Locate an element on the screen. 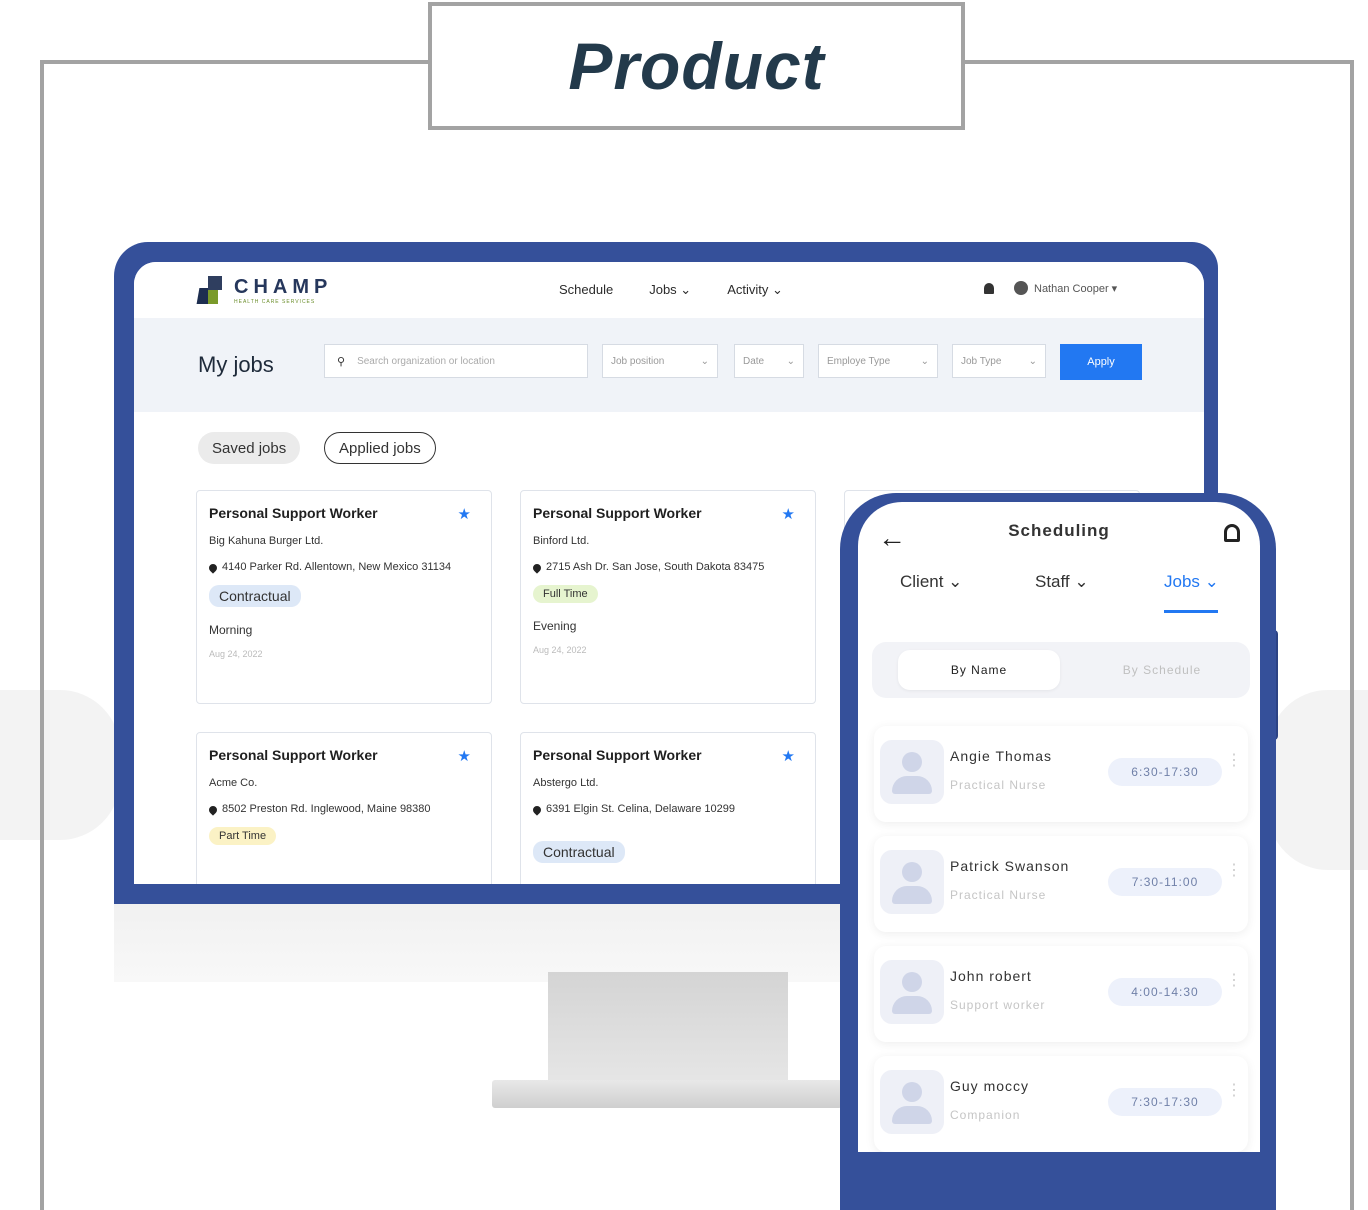 This screenshot has width=1368, height=1210. apply-button: Apply is located at coordinates (1101, 362).